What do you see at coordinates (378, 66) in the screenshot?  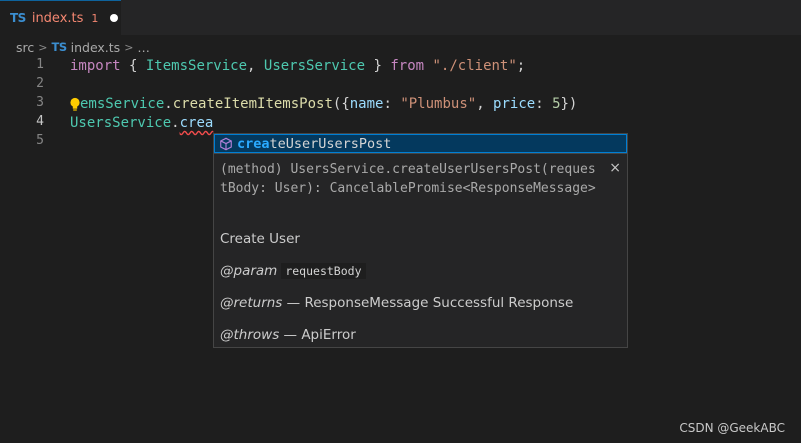 I see `brace-close: }` at bounding box center [378, 66].